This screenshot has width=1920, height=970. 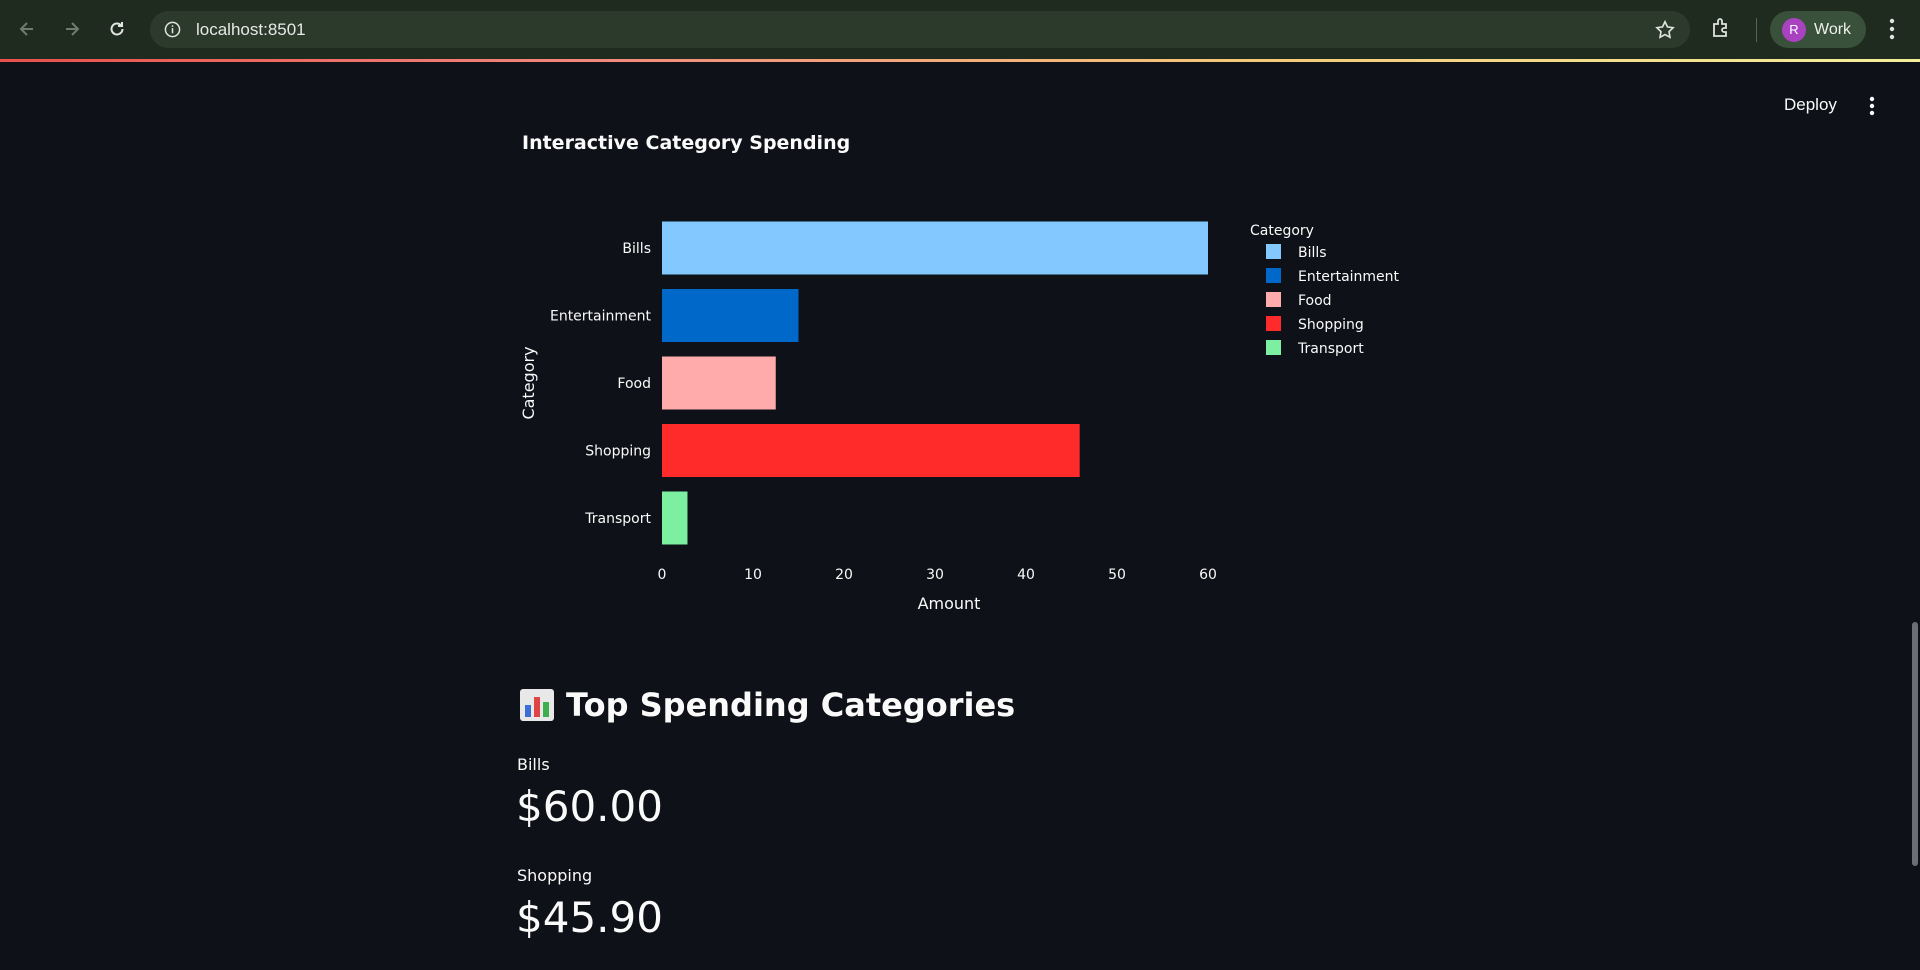 I want to click on metric-value: $45.90, so click(x=589, y=917).